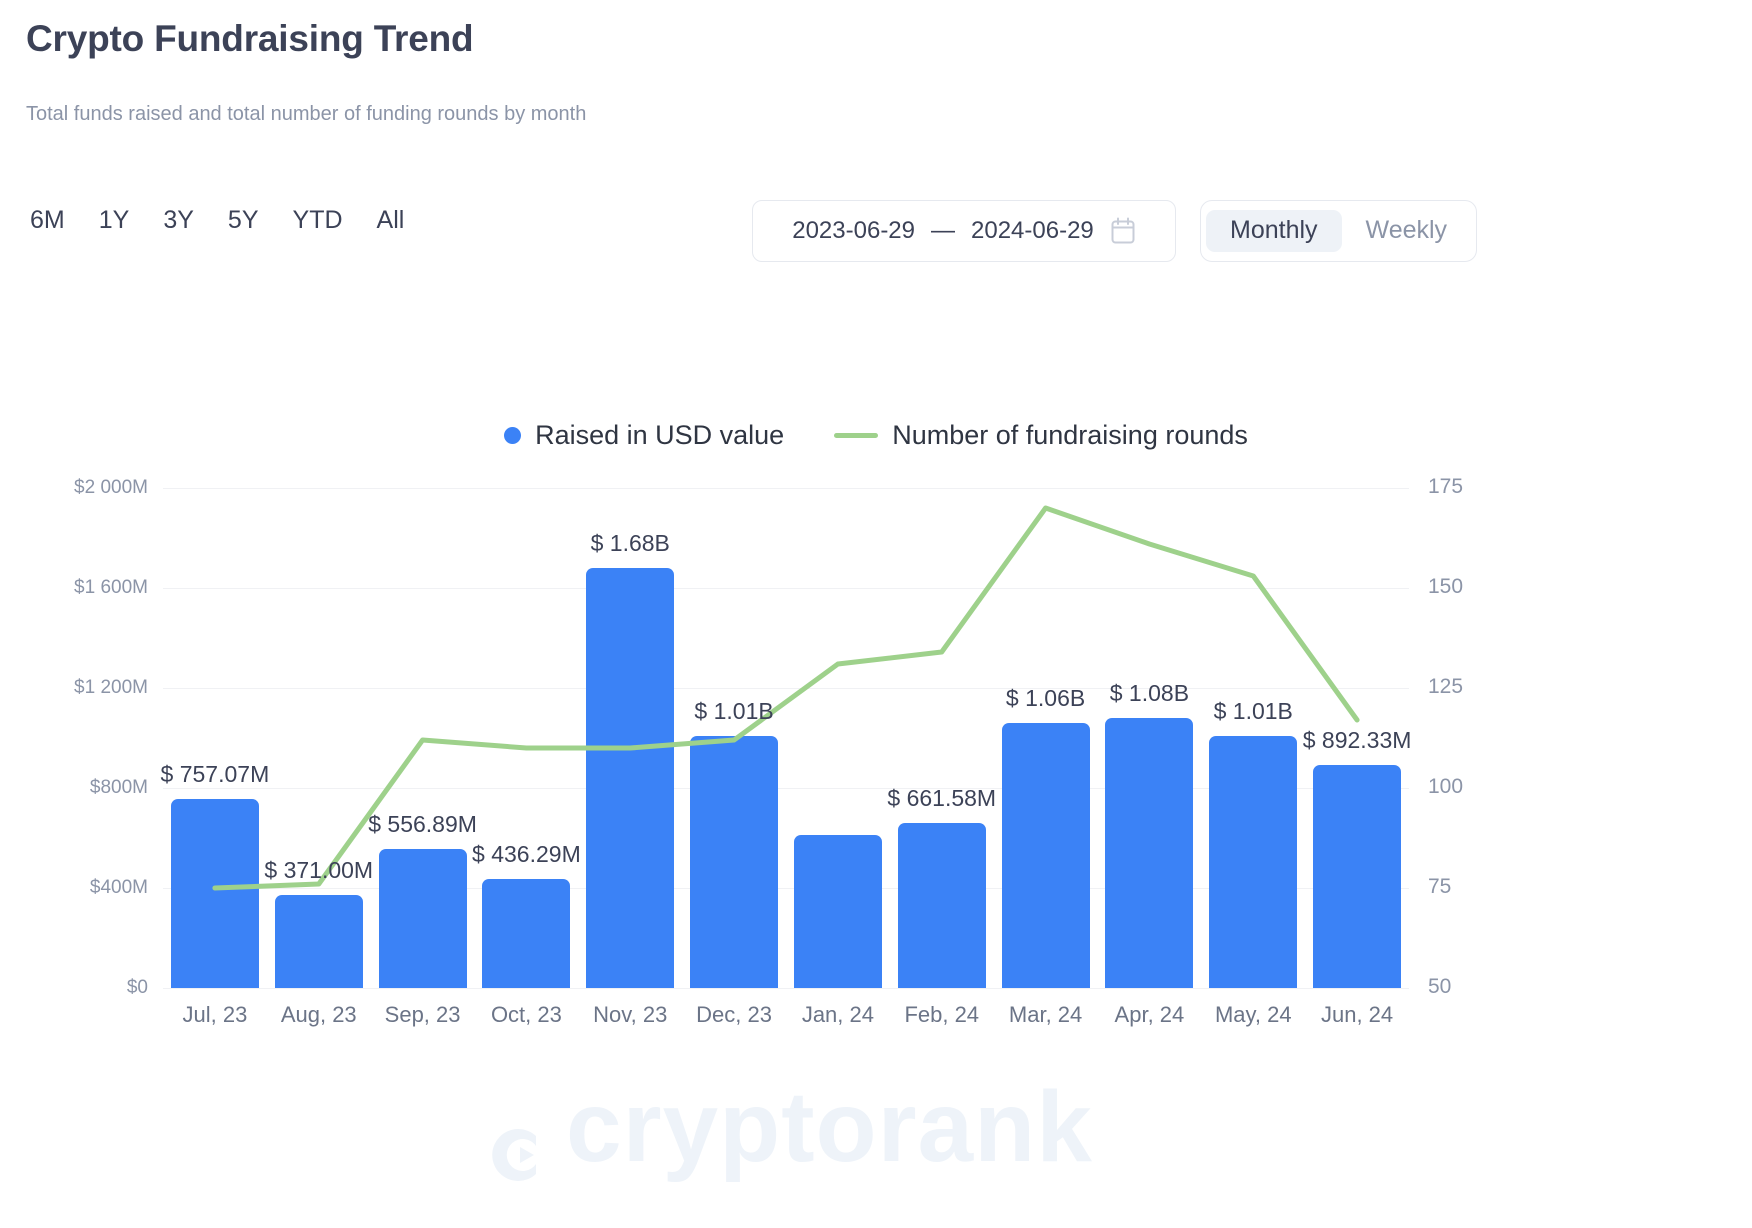 The image size is (1752, 1228). I want to click on x-axis-tick: Jun, 24, so click(1357, 1014).